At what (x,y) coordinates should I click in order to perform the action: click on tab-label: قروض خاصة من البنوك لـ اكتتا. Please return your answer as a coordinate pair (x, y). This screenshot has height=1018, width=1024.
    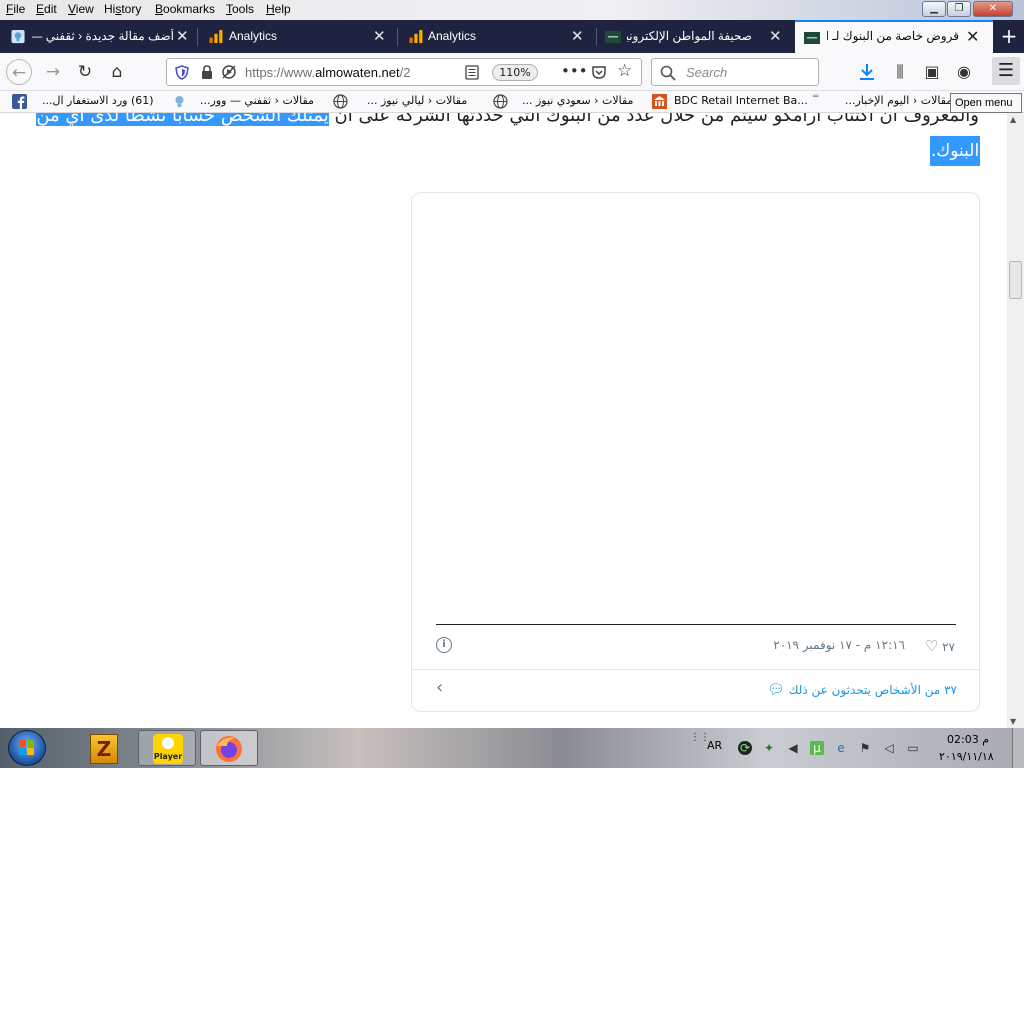
    Looking at the image, I should click on (893, 36).